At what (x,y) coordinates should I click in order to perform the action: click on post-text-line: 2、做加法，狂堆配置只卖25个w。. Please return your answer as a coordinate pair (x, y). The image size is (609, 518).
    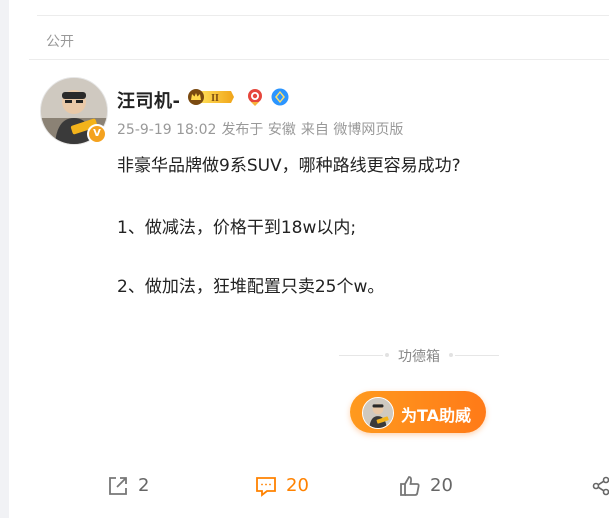
    Looking at the image, I should click on (251, 287).